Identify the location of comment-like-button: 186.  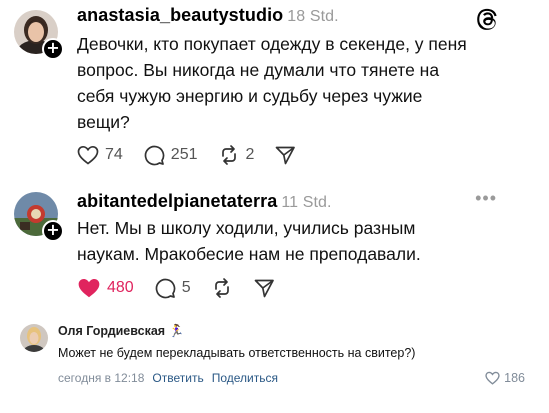
(505, 378).